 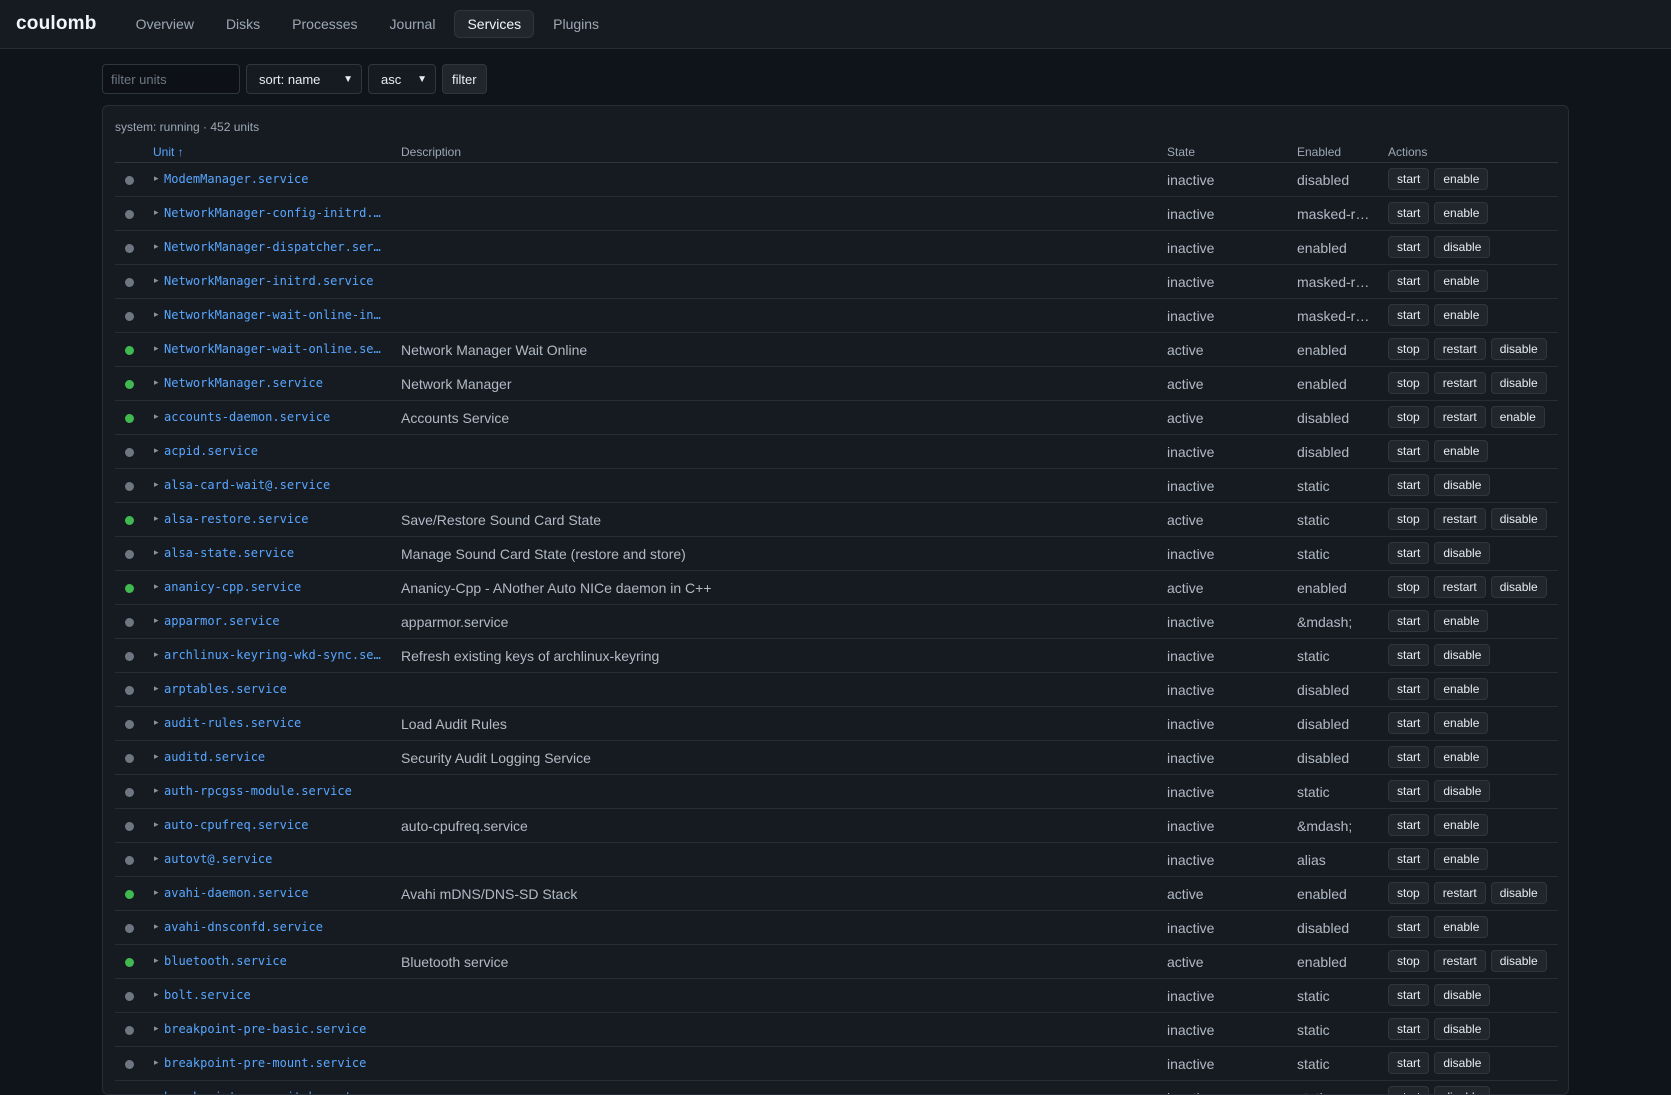 What do you see at coordinates (274, 859) in the screenshot?
I see `unit-name-link: autovt@.service` at bounding box center [274, 859].